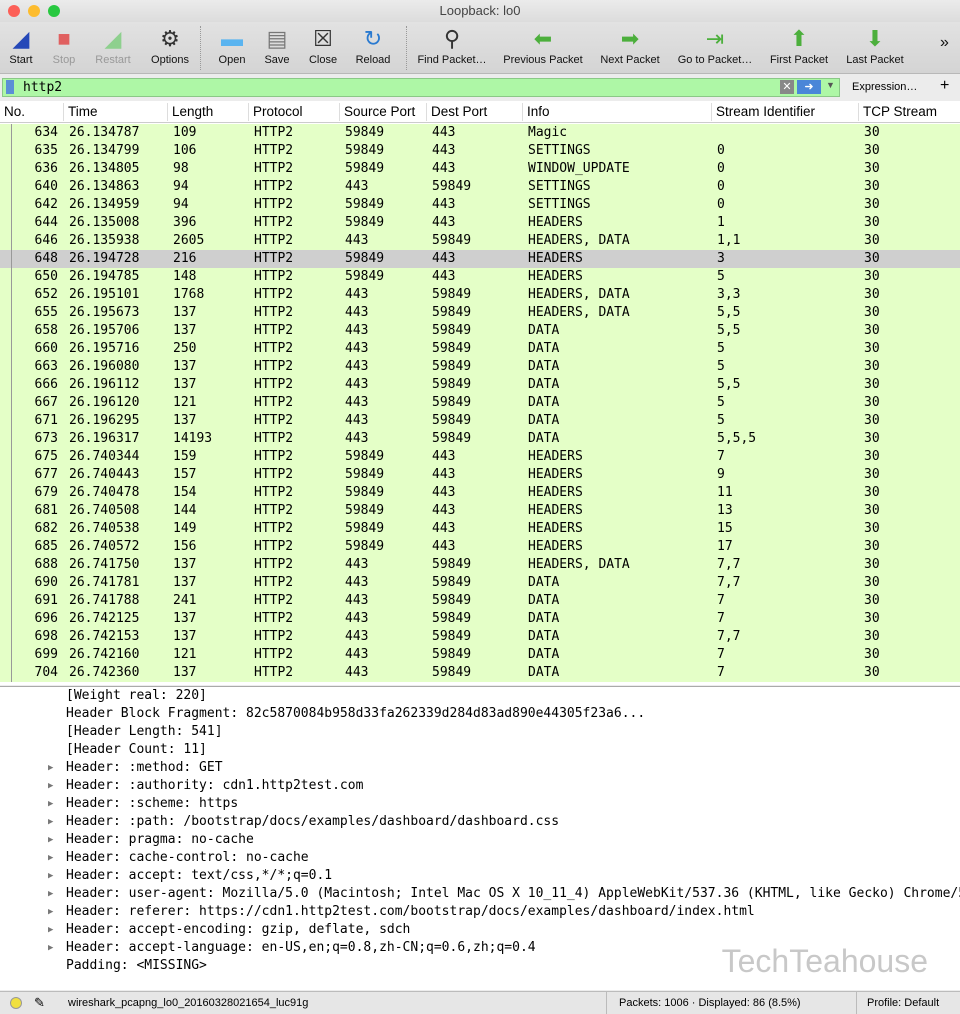  I want to click on toolbar-overflow-button: », so click(944, 43).